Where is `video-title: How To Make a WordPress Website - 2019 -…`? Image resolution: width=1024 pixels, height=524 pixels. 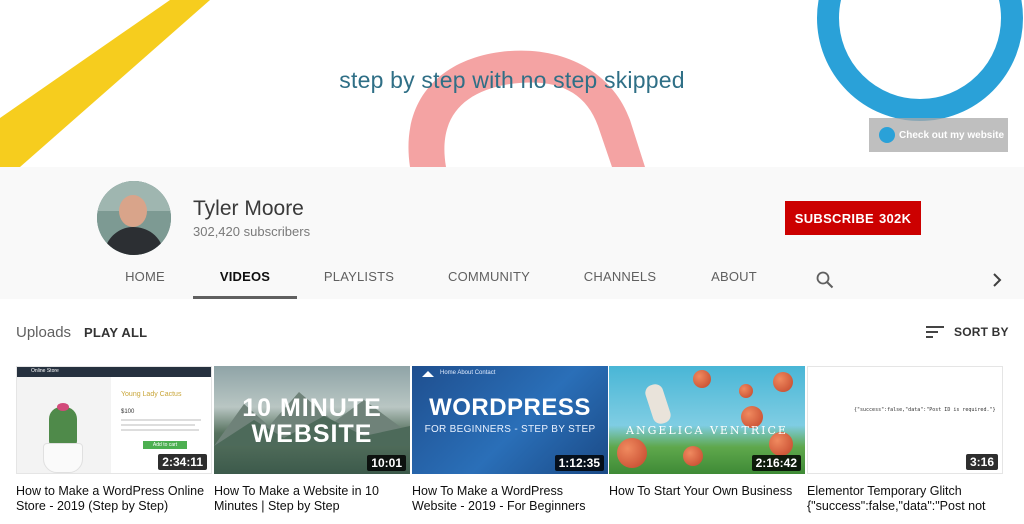
video-title: How To Make a WordPress Website - 2019 -… is located at coordinates (510, 499).